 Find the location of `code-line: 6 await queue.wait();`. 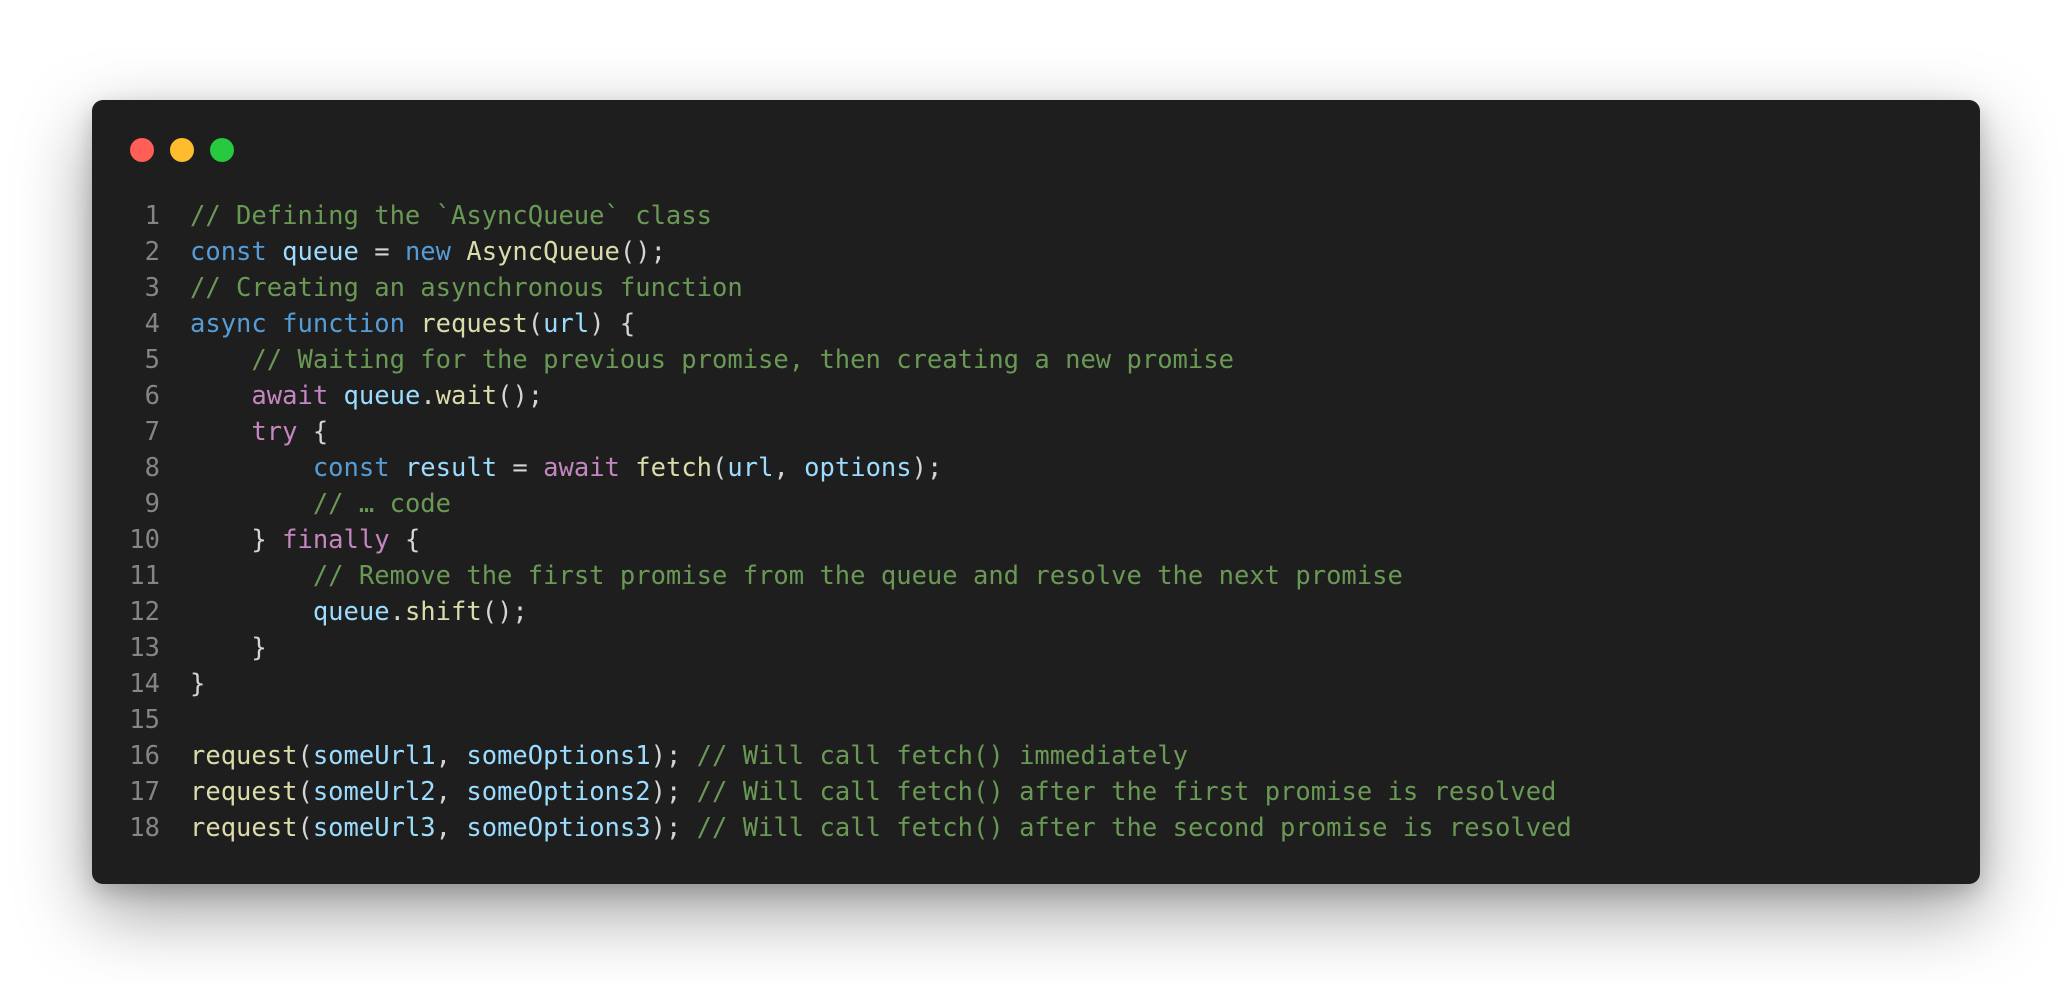

code-line: 6 await queue.wait(); is located at coordinates (1036, 396).